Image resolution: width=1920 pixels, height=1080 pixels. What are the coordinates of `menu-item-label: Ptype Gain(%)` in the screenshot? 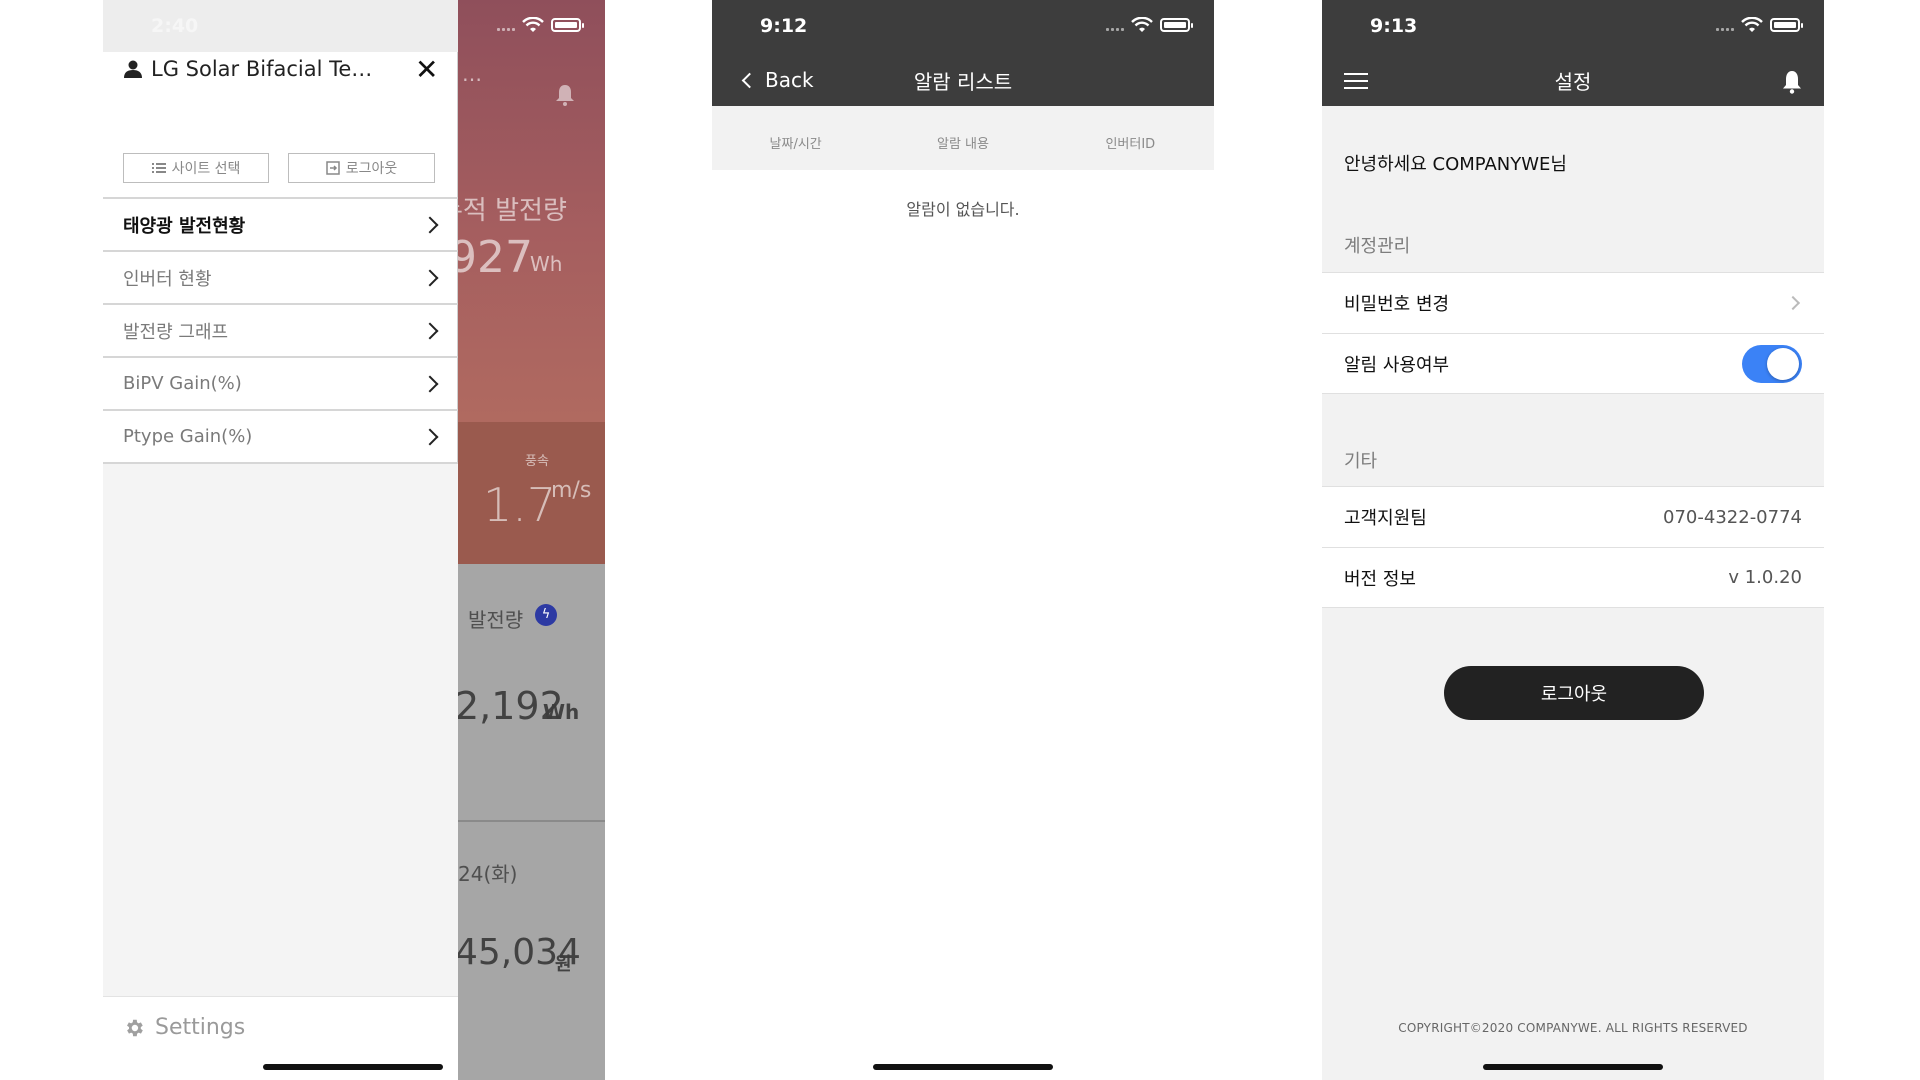 It's located at (188, 436).